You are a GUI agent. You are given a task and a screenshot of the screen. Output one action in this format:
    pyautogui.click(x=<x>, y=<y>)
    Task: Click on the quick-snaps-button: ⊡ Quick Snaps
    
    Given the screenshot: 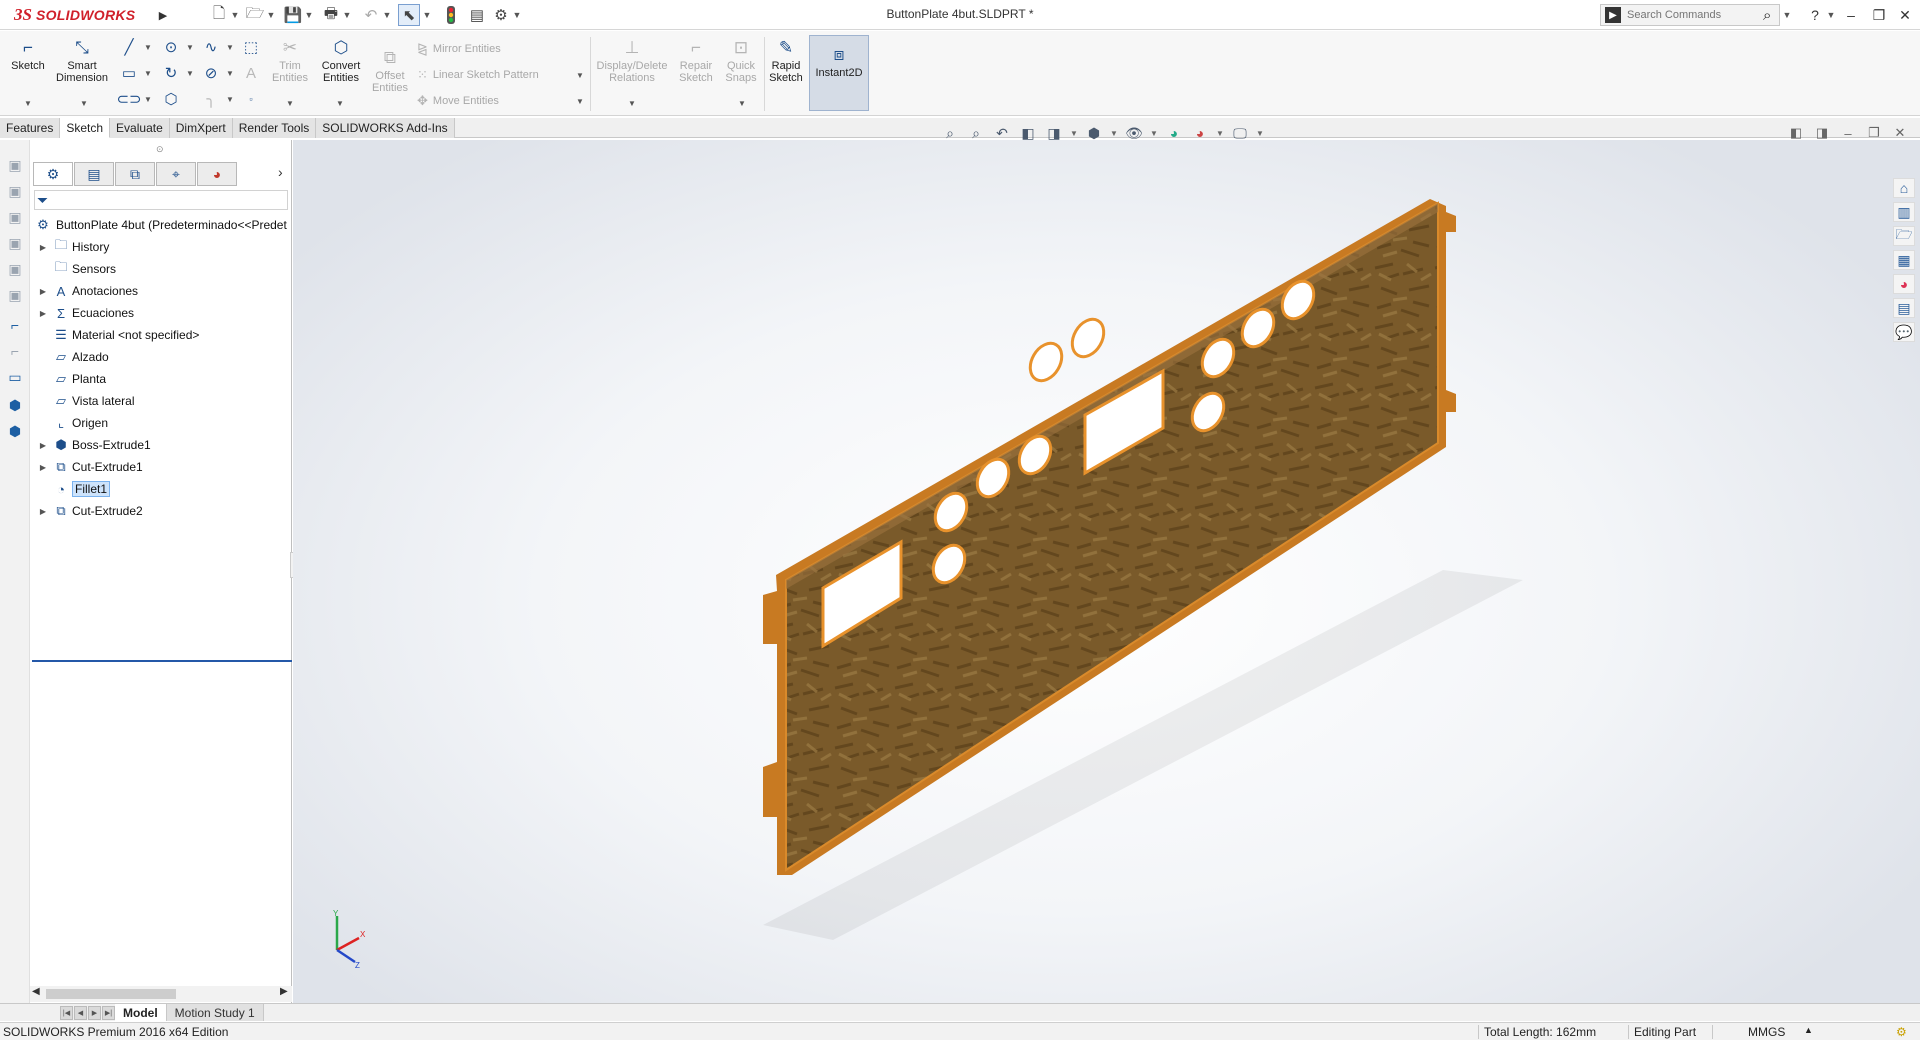 What is the action you would take?
    pyautogui.click(x=741, y=60)
    